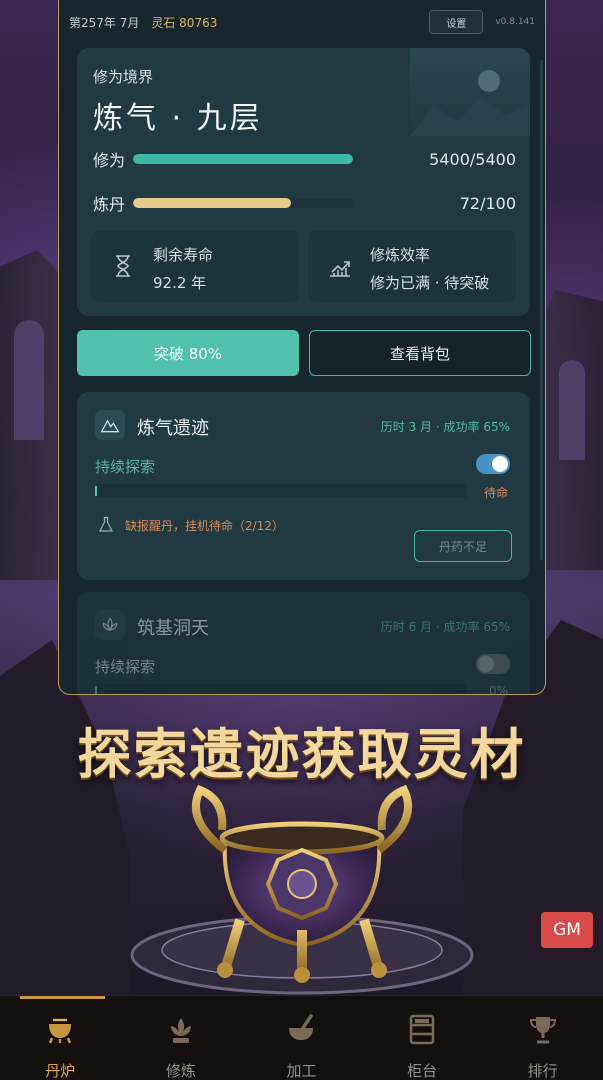  Describe the element at coordinates (173, 628) in the screenshot. I see `ruin-title: 筑基洞天` at that location.